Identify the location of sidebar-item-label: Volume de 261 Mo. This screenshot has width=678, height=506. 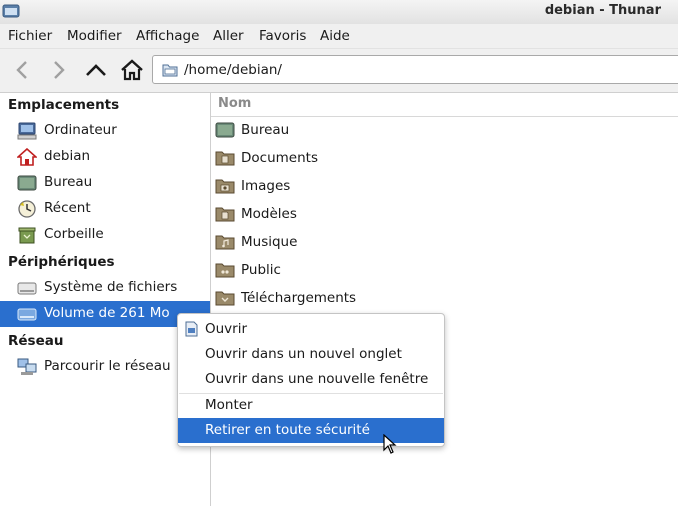
(107, 313).